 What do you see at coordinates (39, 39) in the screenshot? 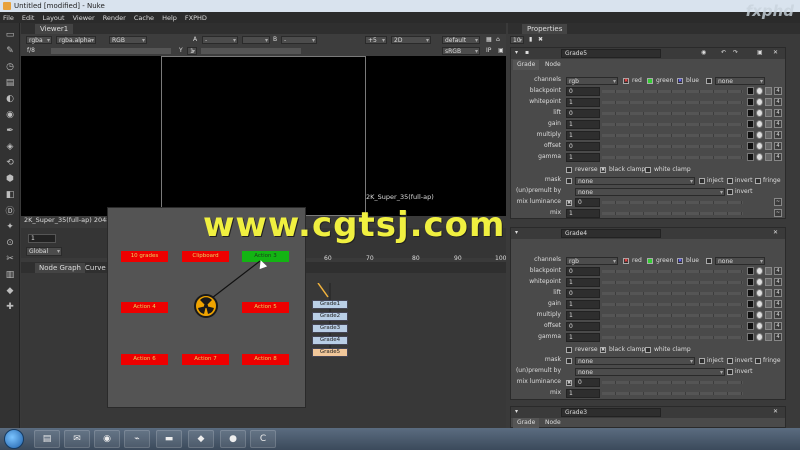
I see `layer-dropdown: rgba` at bounding box center [39, 39].